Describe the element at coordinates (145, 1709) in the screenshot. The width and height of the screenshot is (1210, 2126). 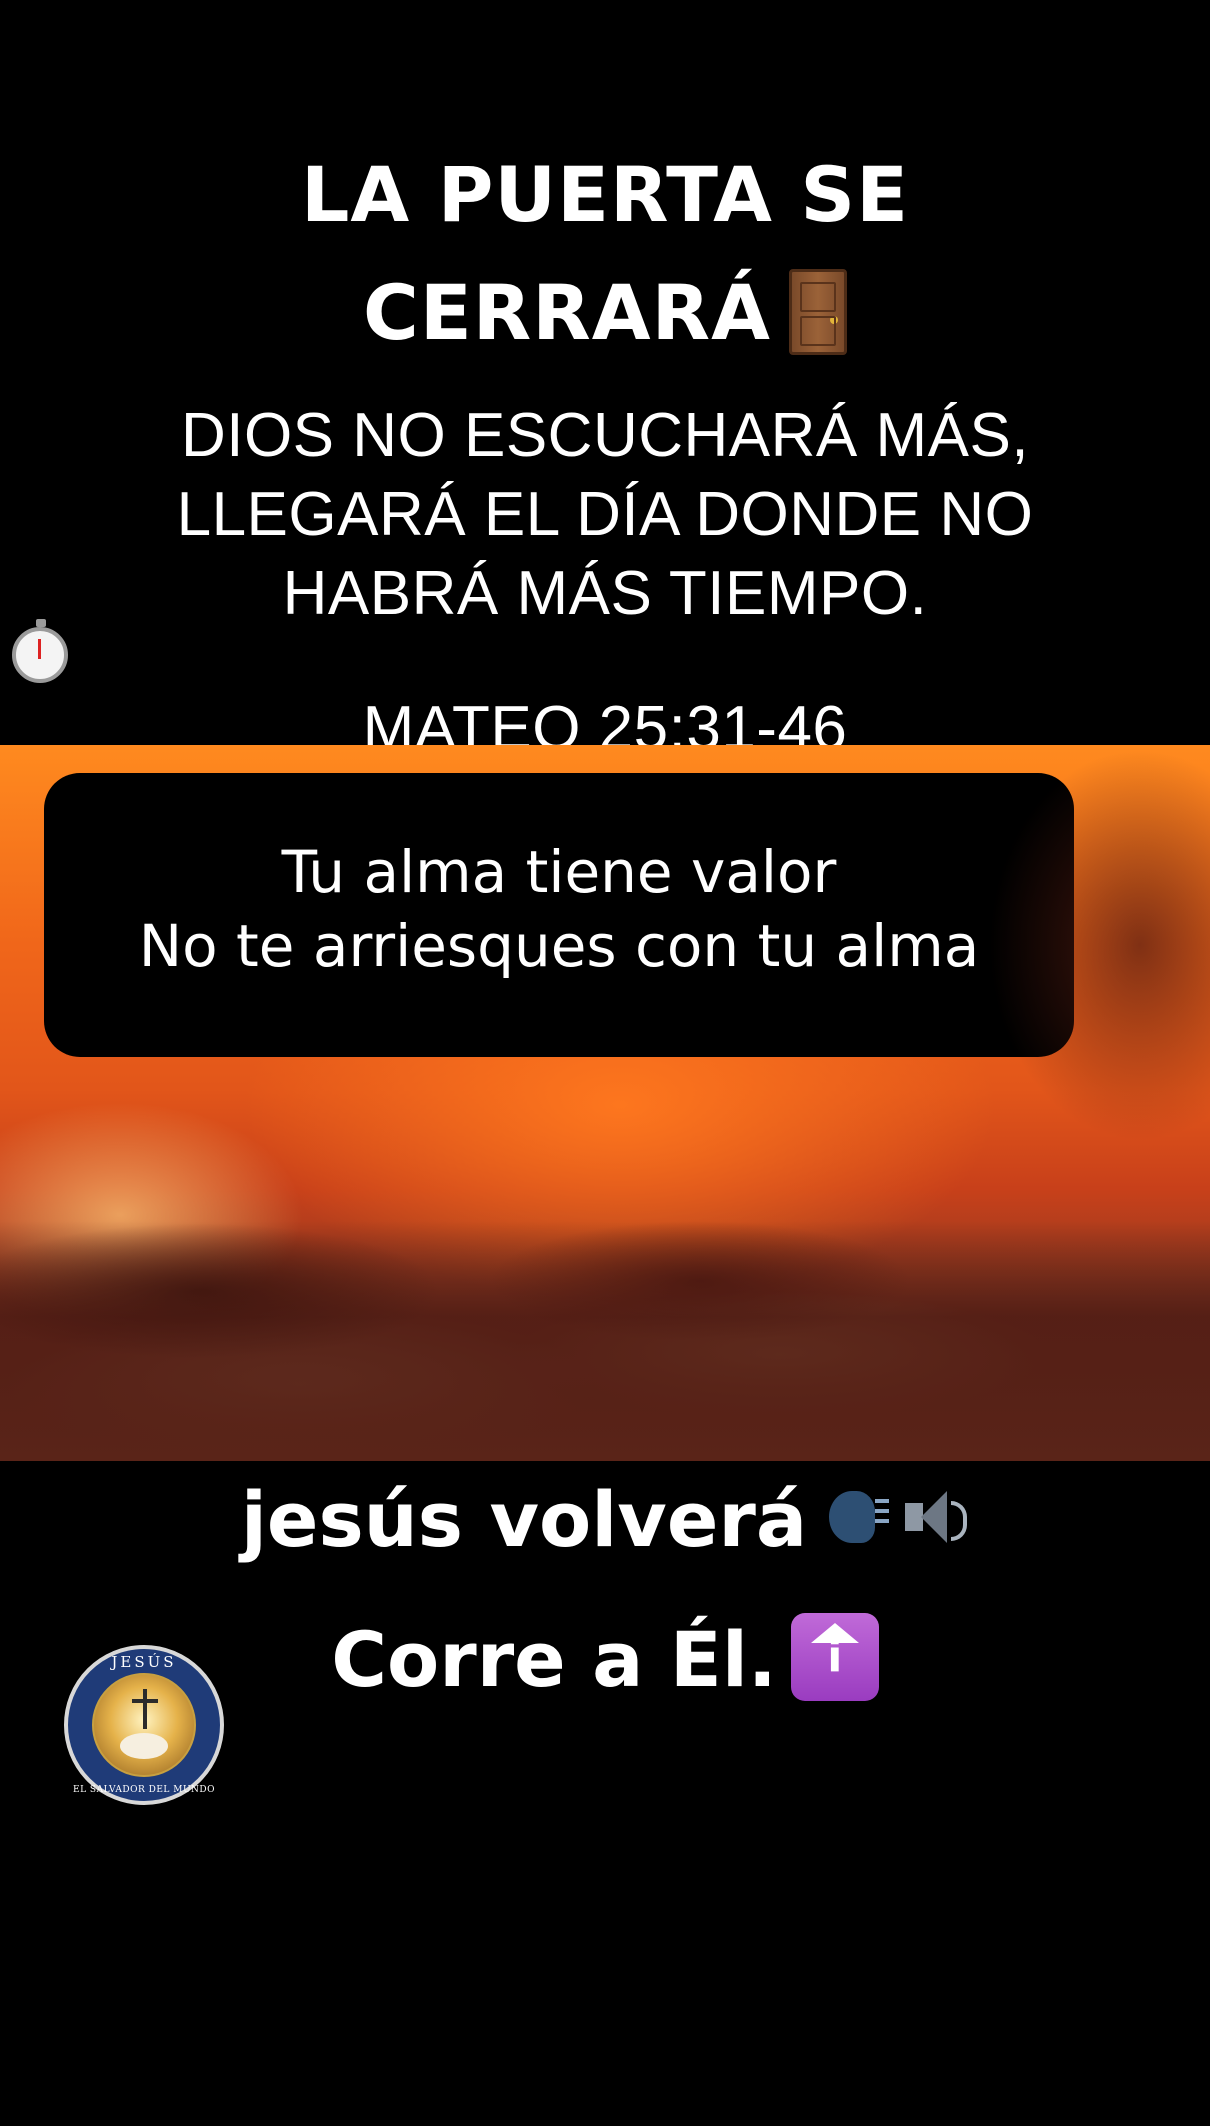
I see `cross-icon` at that location.